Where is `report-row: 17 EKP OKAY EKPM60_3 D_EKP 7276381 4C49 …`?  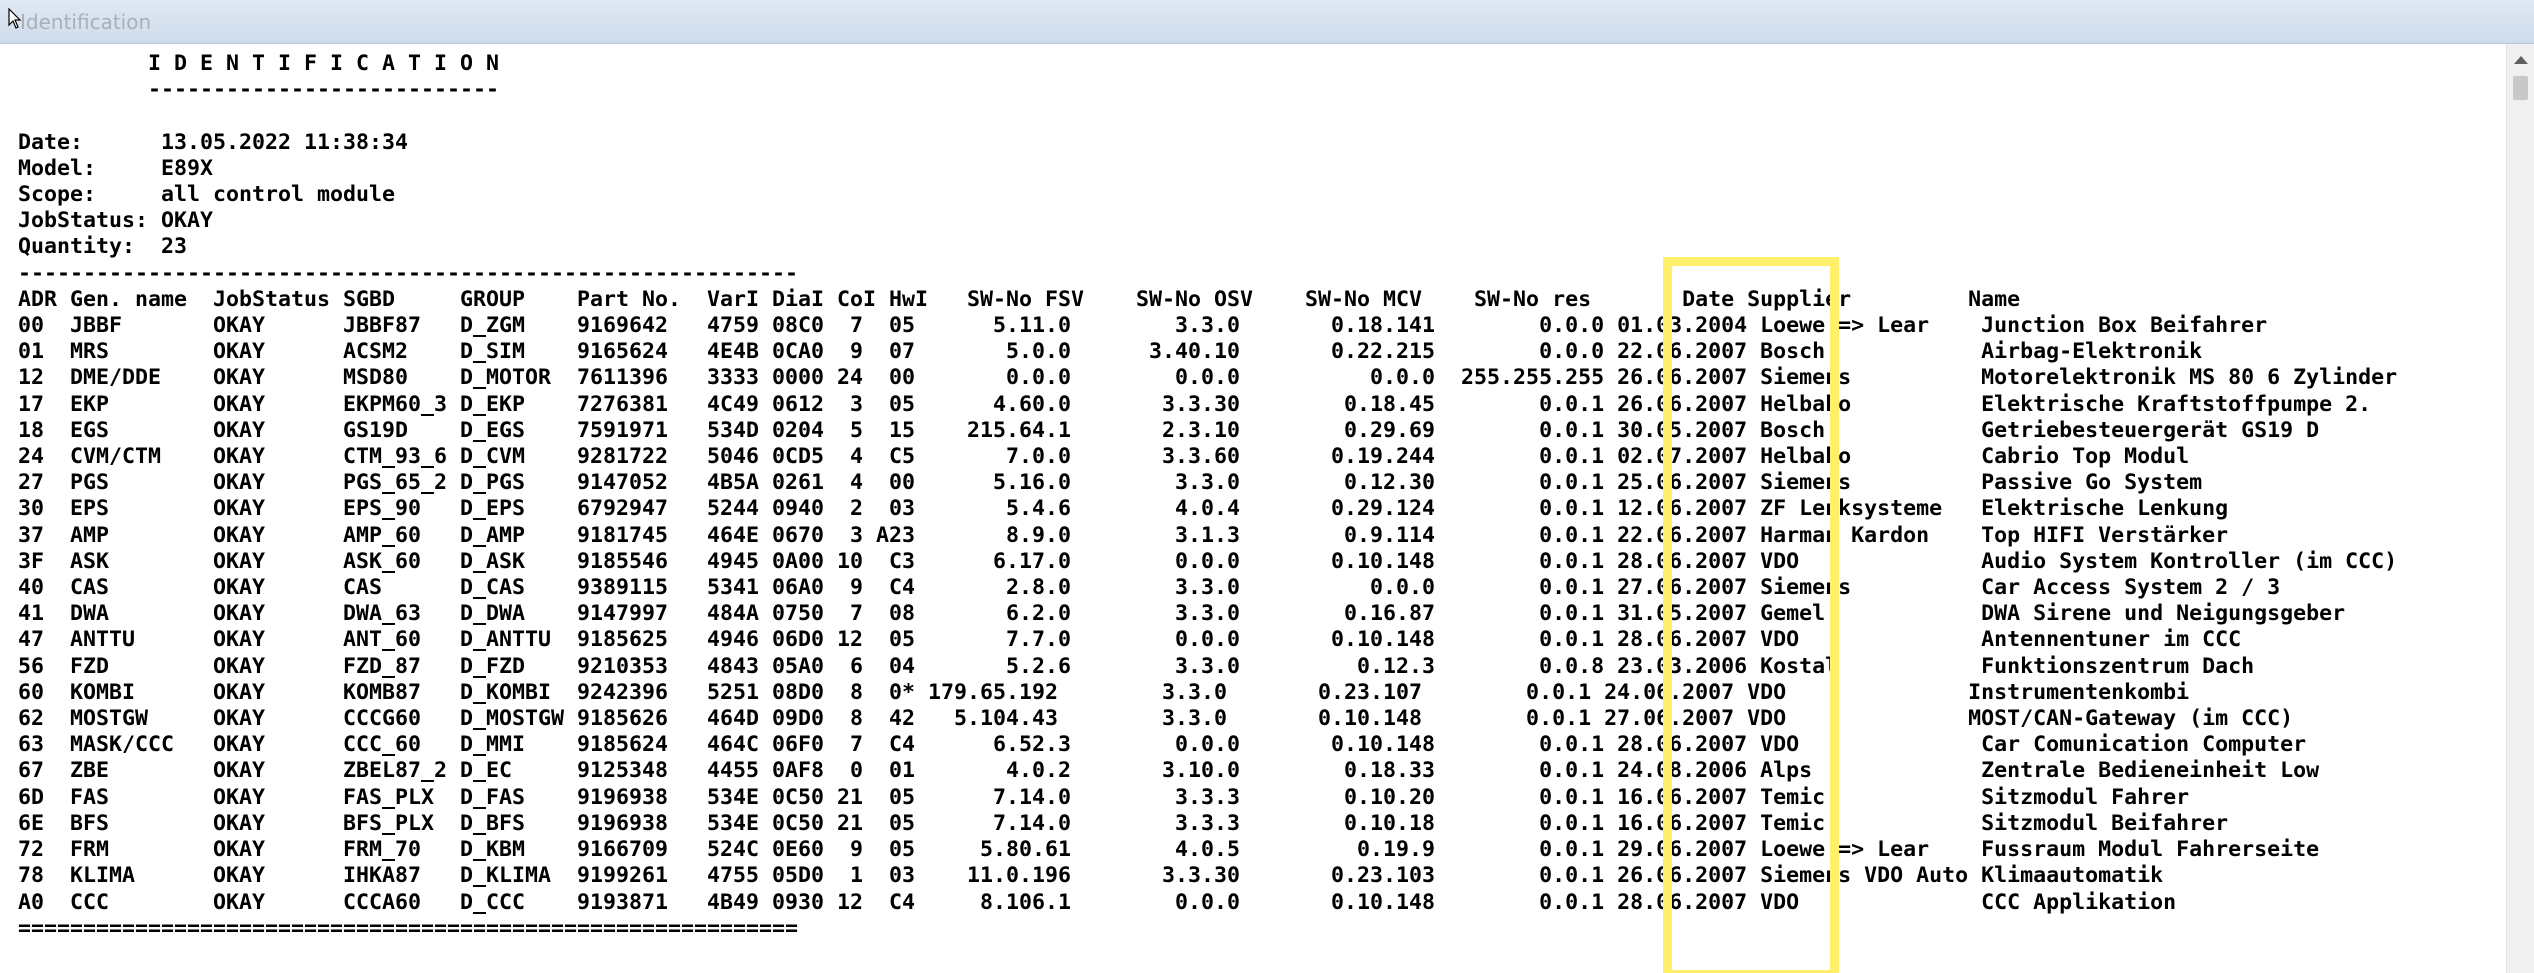
report-row: 17 EKP OKAY EKPM60_3 D_EKP 7276381 4C49 … is located at coordinates (1195, 404).